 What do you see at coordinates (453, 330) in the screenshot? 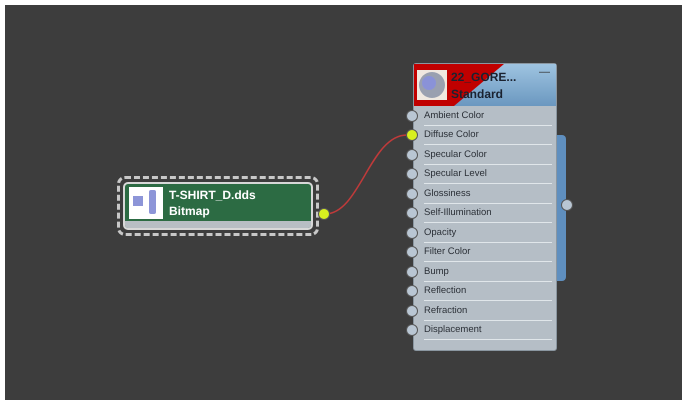
I see `input-slot-label: Displacement` at bounding box center [453, 330].